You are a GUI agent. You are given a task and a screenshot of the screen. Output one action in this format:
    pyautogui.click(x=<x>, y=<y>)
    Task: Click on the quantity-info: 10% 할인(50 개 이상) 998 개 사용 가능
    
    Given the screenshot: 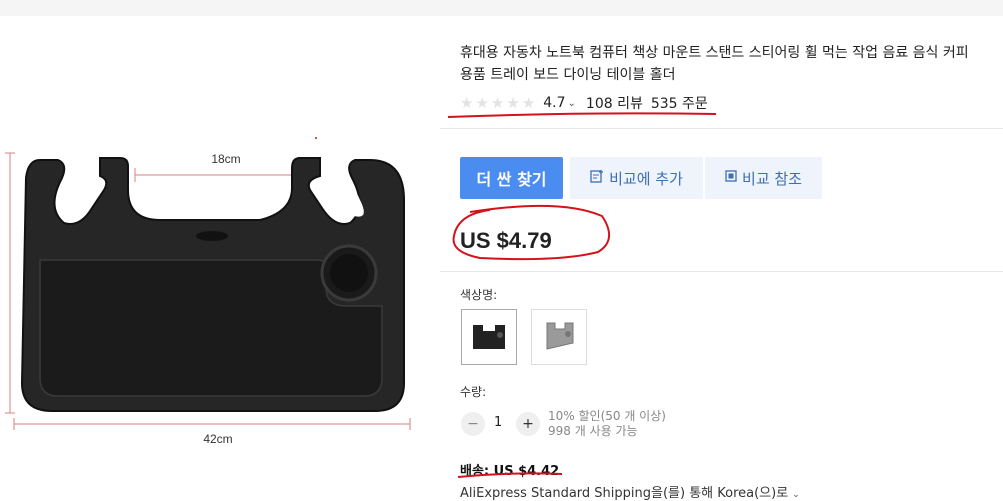 What is the action you would take?
    pyautogui.click(x=607, y=424)
    